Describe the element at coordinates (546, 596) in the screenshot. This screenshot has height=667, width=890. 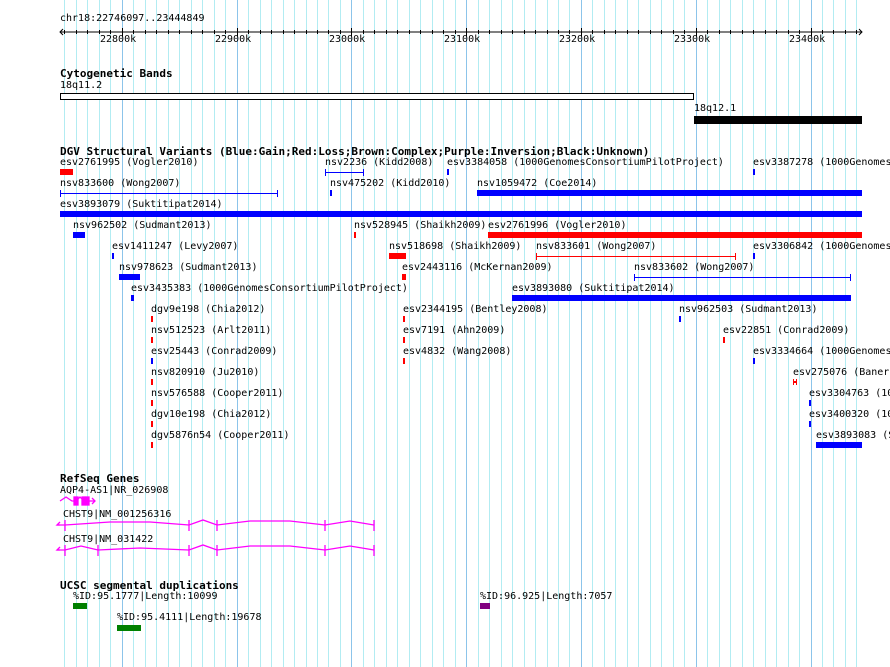
I see `segdup-label: %ID:96.925|Length:7057` at that location.